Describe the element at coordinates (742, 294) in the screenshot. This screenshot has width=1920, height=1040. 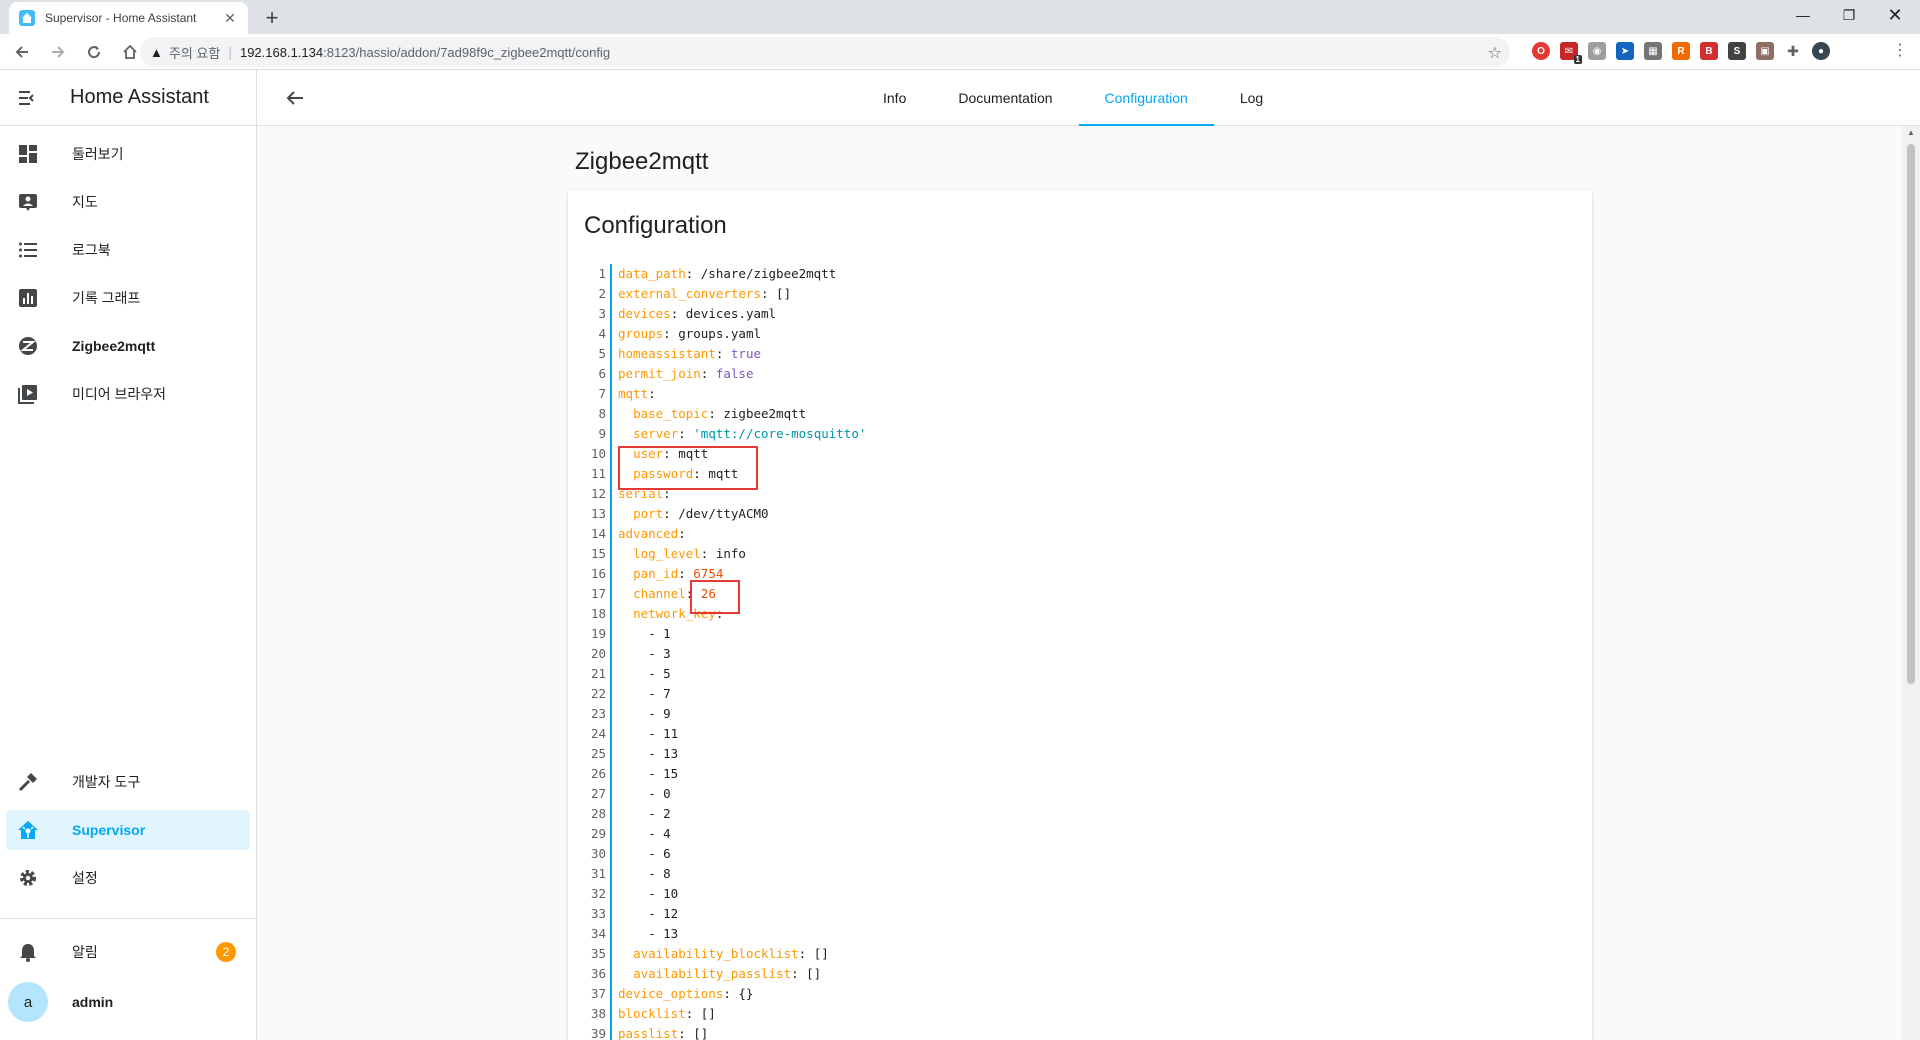
I see `code-line: external_converters: []` at that location.